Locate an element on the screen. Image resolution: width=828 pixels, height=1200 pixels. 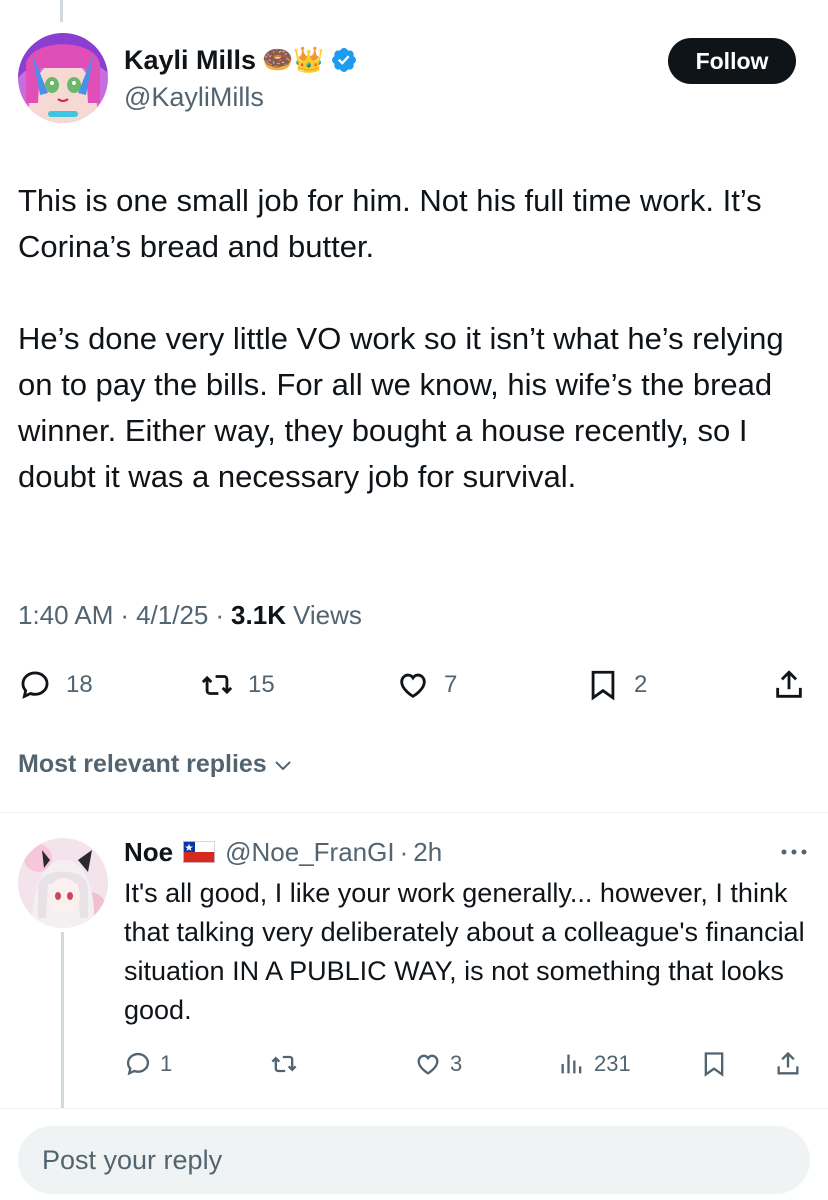
follow-button: Follow is located at coordinates (732, 61).